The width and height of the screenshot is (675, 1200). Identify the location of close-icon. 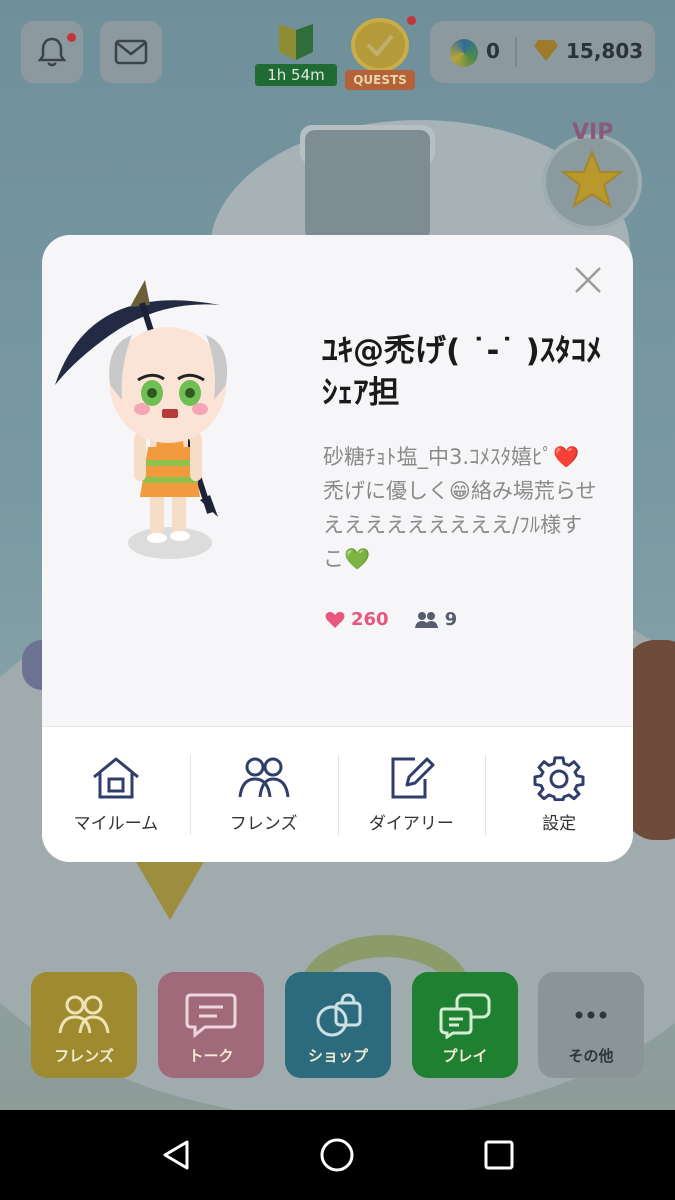
(588, 280).